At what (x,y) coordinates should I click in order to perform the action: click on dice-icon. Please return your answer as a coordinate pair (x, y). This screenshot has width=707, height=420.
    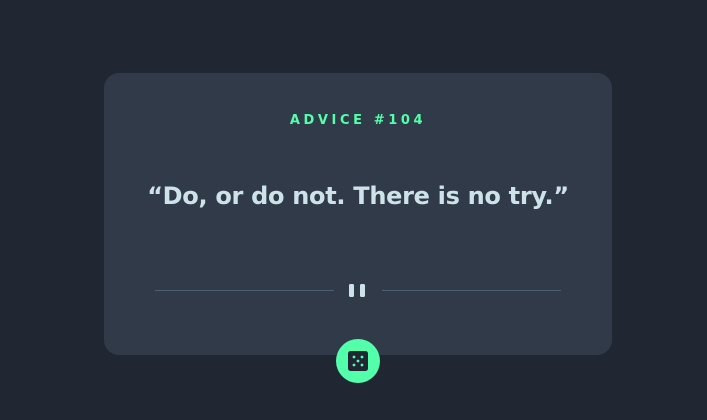
    Looking at the image, I should click on (358, 361).